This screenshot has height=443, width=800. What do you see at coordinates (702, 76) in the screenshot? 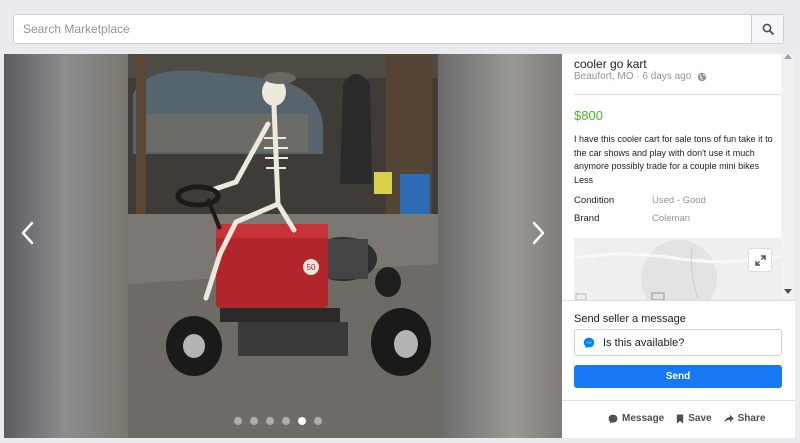
I see `globe-icon` at bounding box center [702, 76].